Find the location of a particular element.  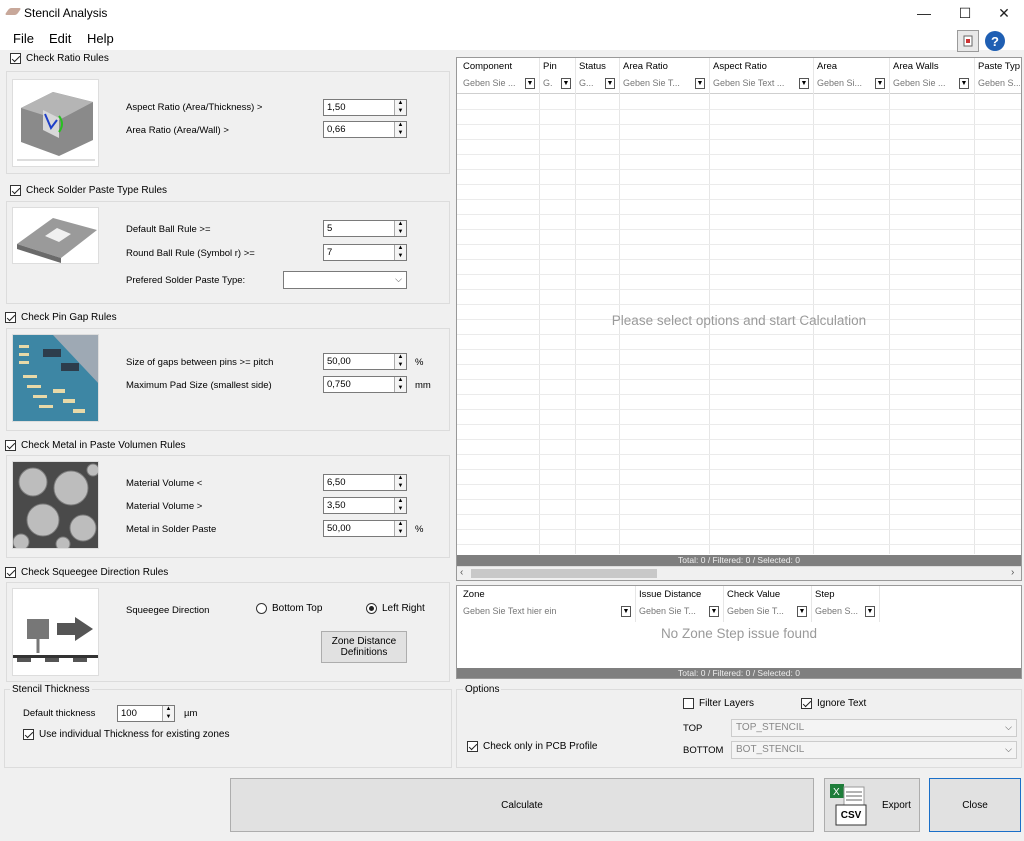

minimize-button: — is located at coordinates (924, 13).